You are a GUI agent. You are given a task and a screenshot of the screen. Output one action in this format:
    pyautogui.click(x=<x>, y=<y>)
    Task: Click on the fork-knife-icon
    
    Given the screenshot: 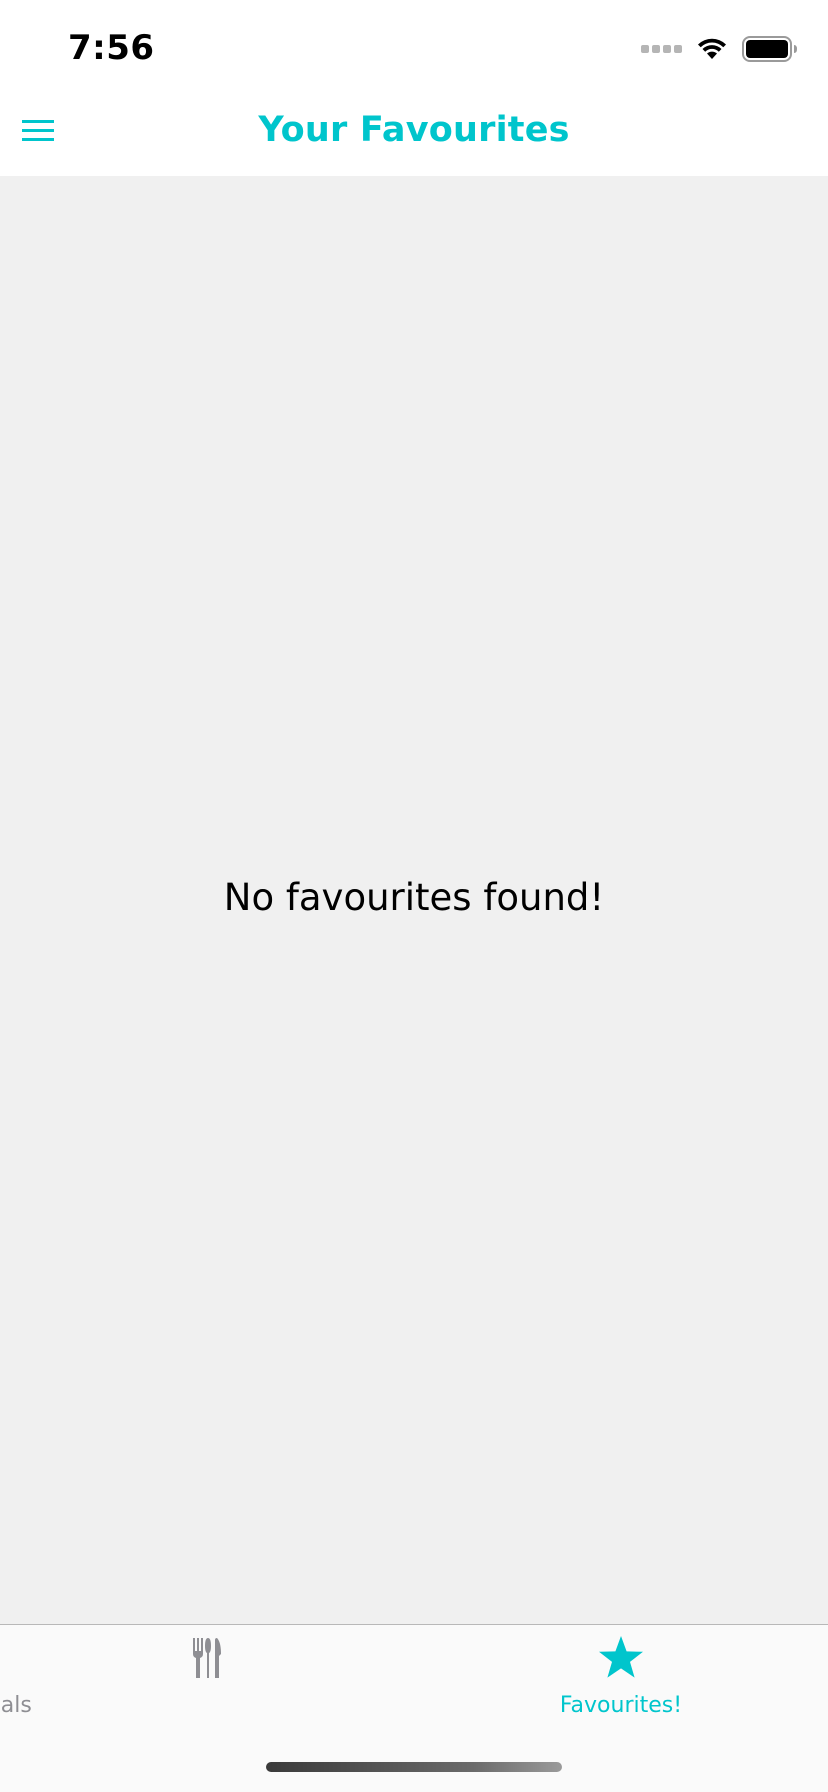 What is the action you would take?
    pyautogui.click(x=207, y=1658)
    